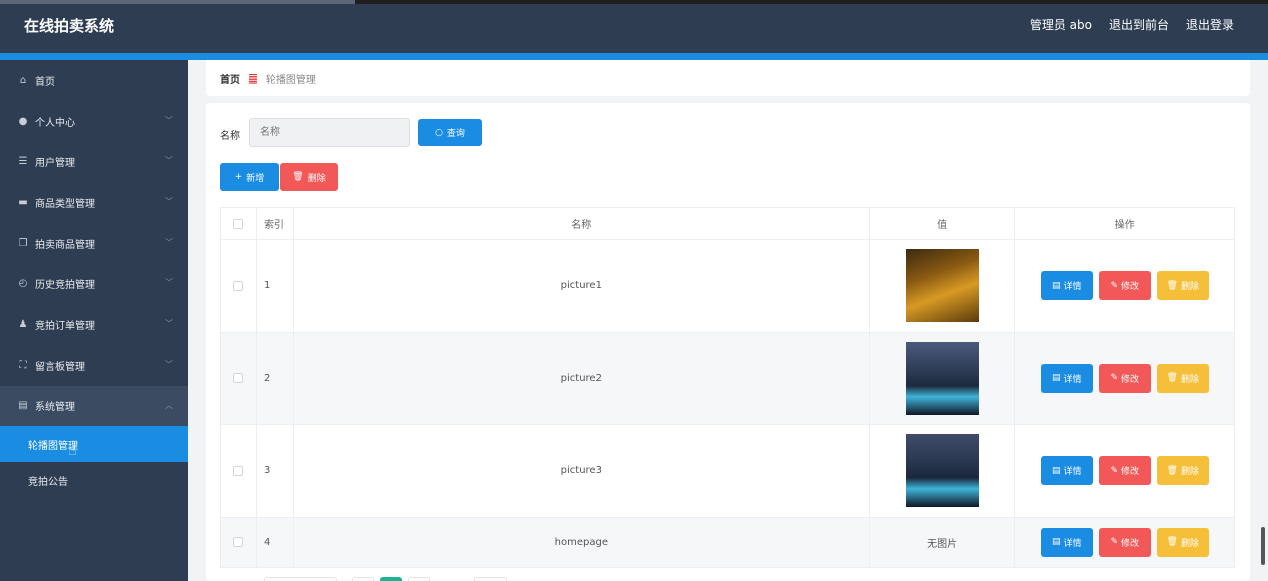  I want to click on row-index: 1, so click(275, 286).